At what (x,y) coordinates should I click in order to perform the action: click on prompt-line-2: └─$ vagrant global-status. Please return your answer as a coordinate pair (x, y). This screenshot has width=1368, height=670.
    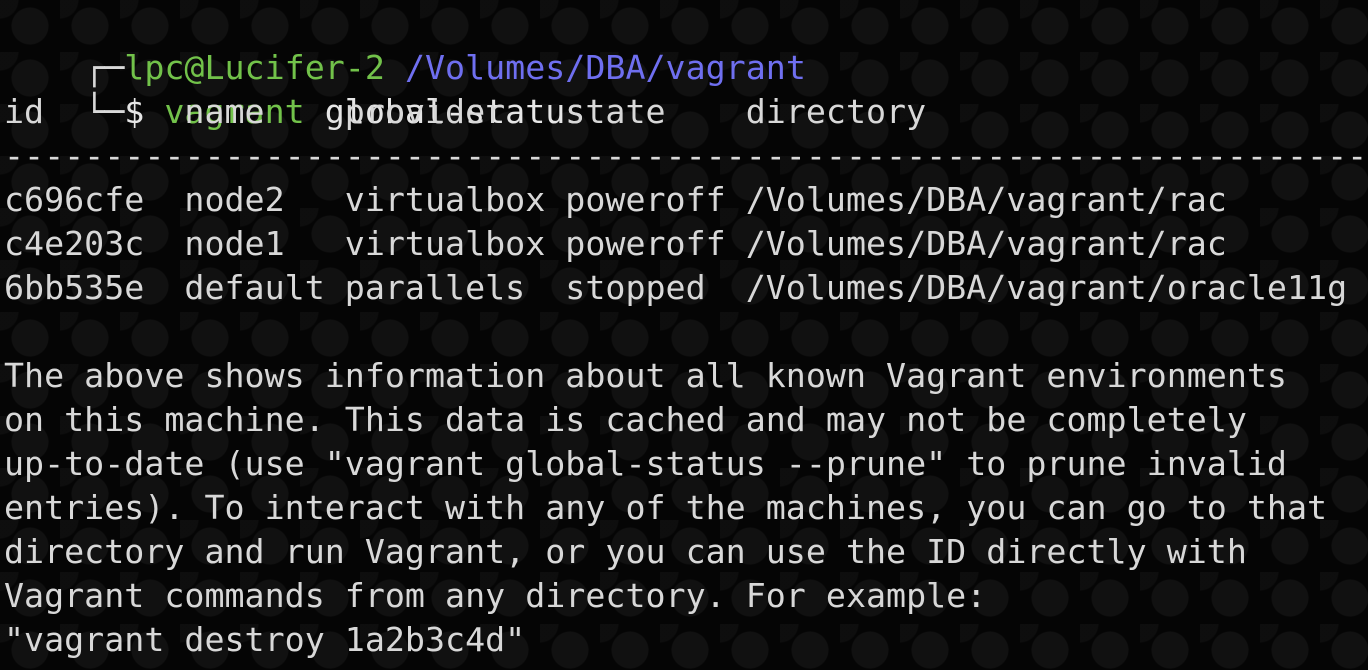
    Looking at the image, I should click on (294, 88).